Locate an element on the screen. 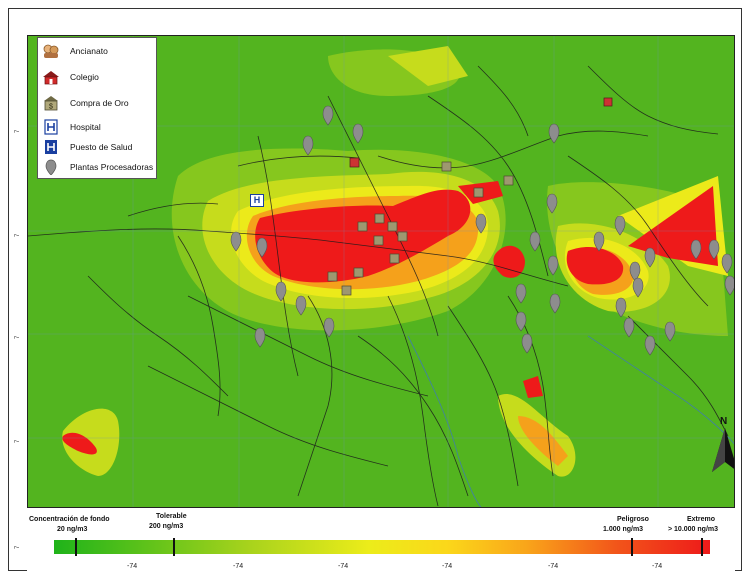  hospital-marker: H is located at coordinates (257, 200).